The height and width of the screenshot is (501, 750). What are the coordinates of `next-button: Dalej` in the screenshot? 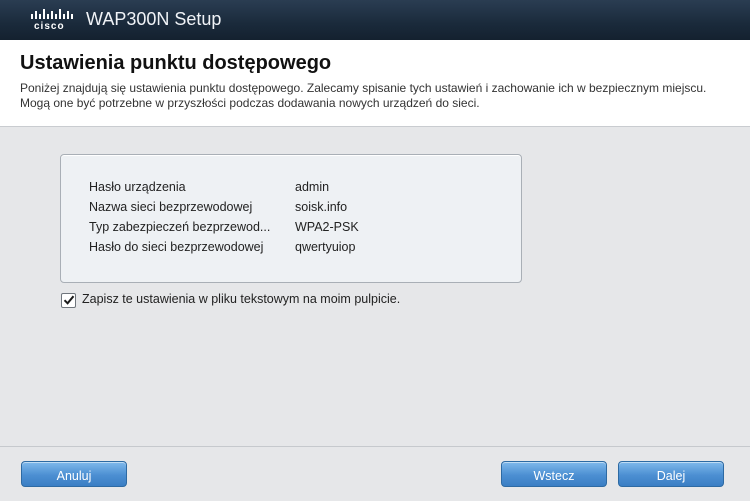 It's located at (671, 474).